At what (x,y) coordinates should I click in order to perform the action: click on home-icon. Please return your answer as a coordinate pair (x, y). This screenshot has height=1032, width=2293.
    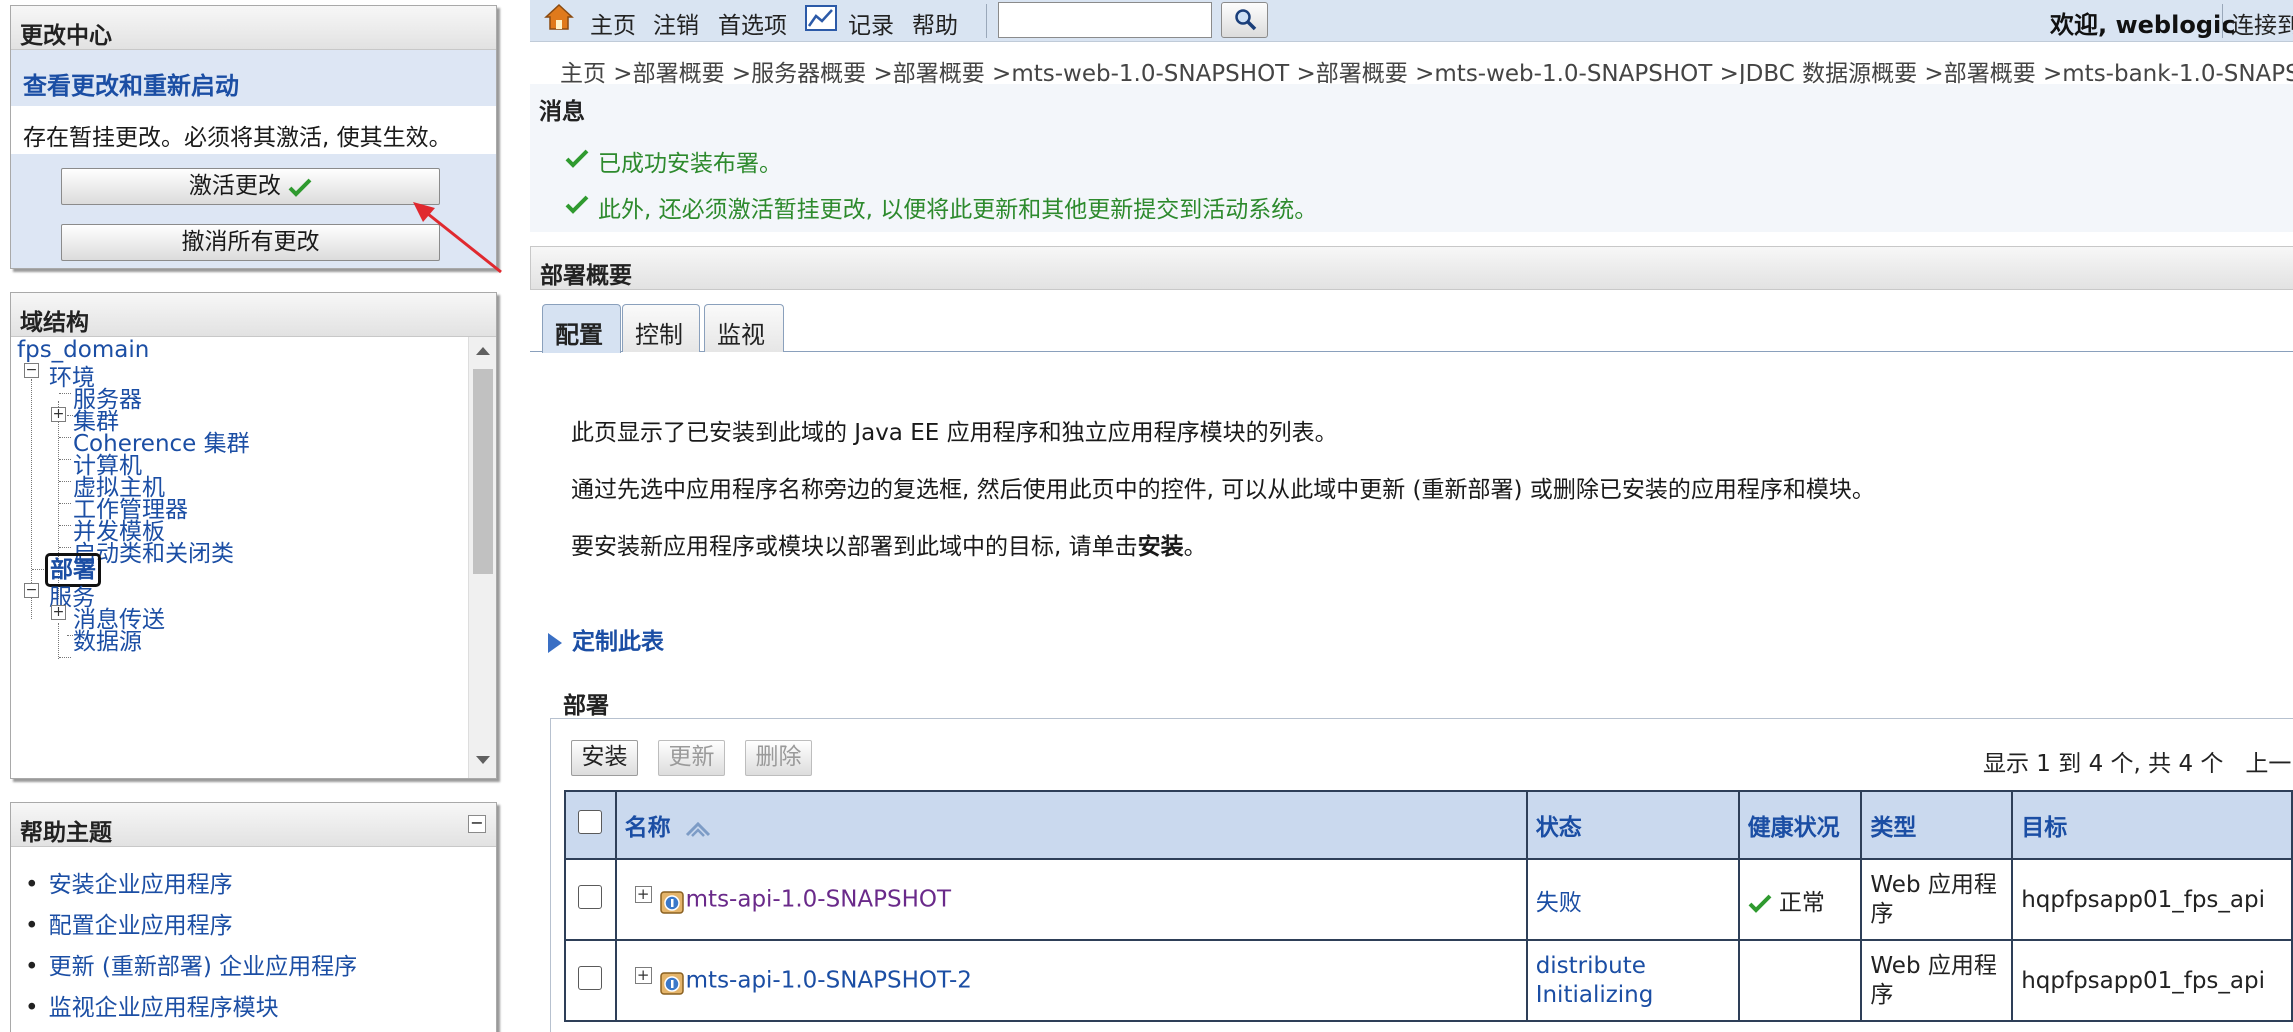
    Looking at the image, I should click on (559, 17).